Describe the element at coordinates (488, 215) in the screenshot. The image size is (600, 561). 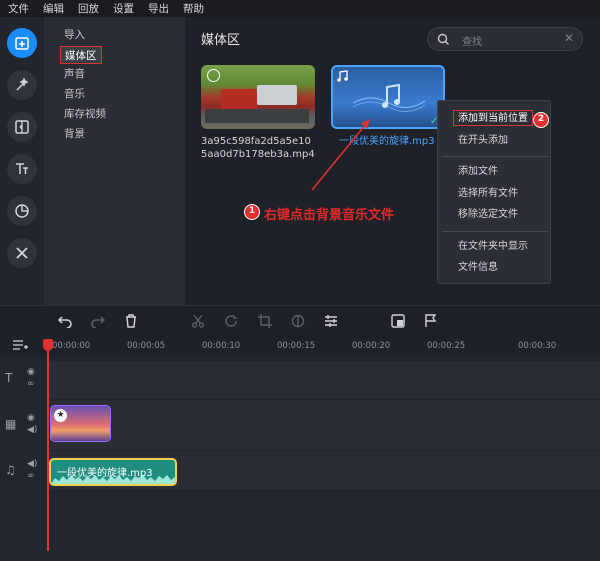
I see `menu-item-remove-selected: 移除选定文件` at that location.